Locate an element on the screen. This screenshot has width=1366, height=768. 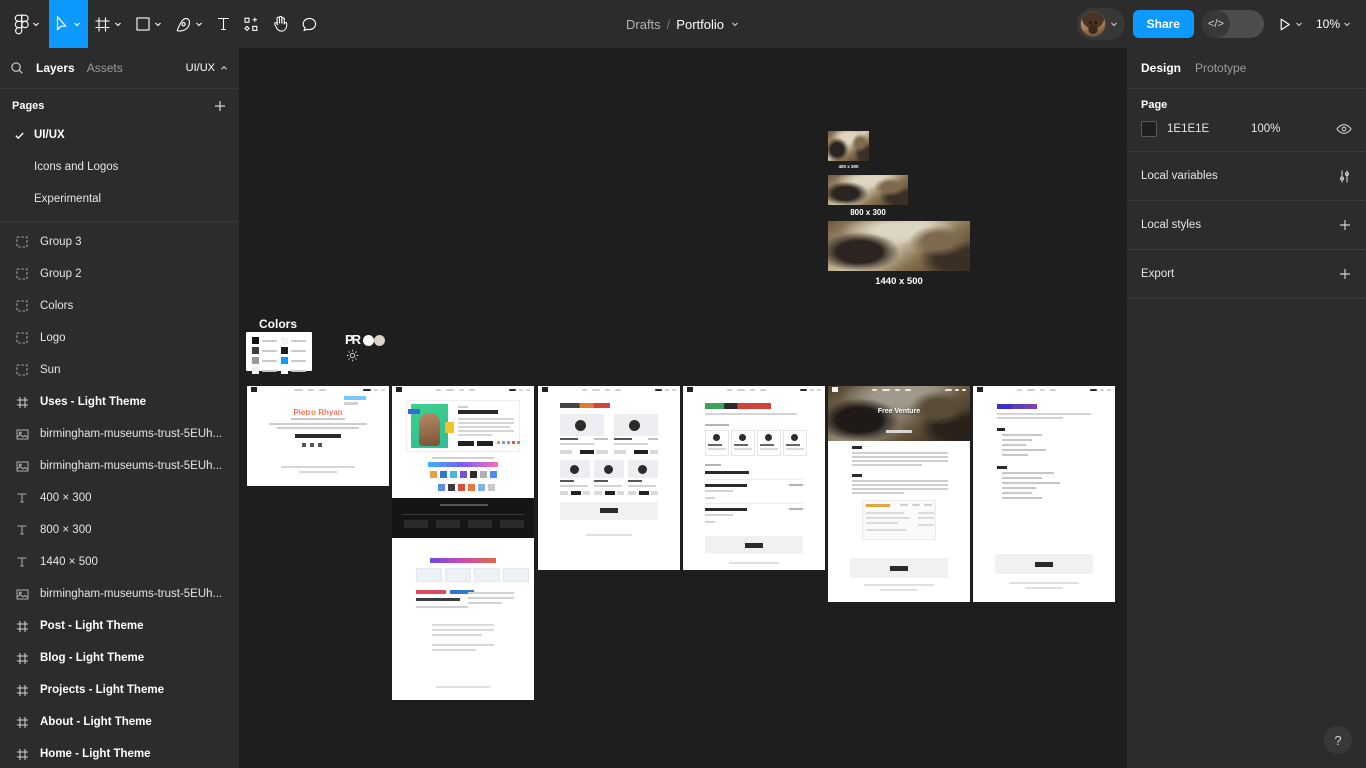
dev-mode-toggle: </> is located at coordinates (1232, 24).